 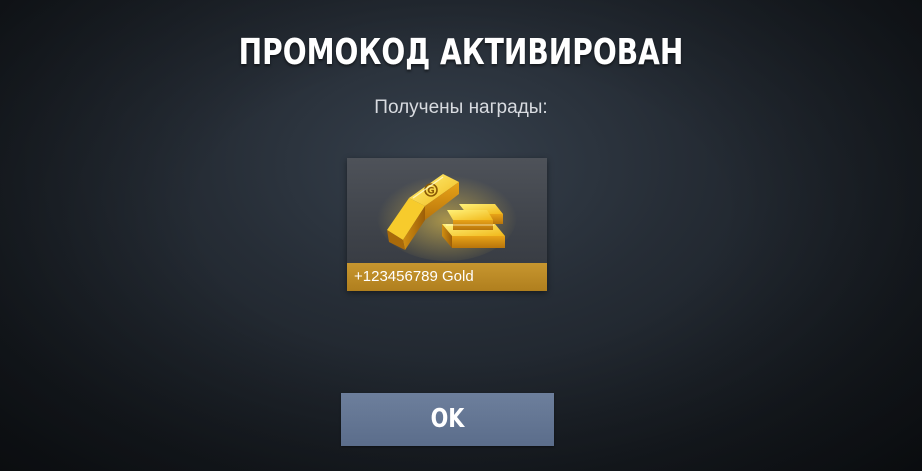 I want to click on dialog-subtitle: Получены награды:, so click(x=461, y=107).